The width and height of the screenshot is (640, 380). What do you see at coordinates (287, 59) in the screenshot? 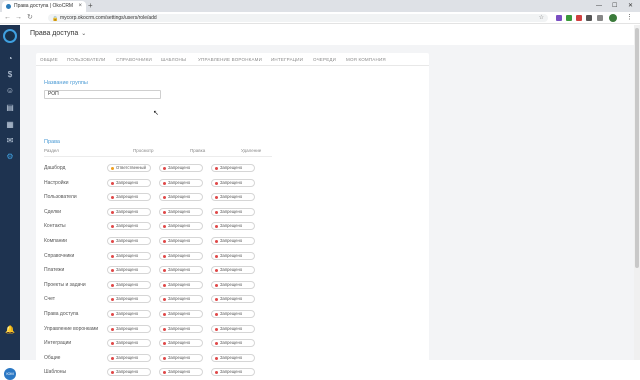
I see `tab-integrations: ИНТЕГРАЦИИ` at bounding box center [287, 59].